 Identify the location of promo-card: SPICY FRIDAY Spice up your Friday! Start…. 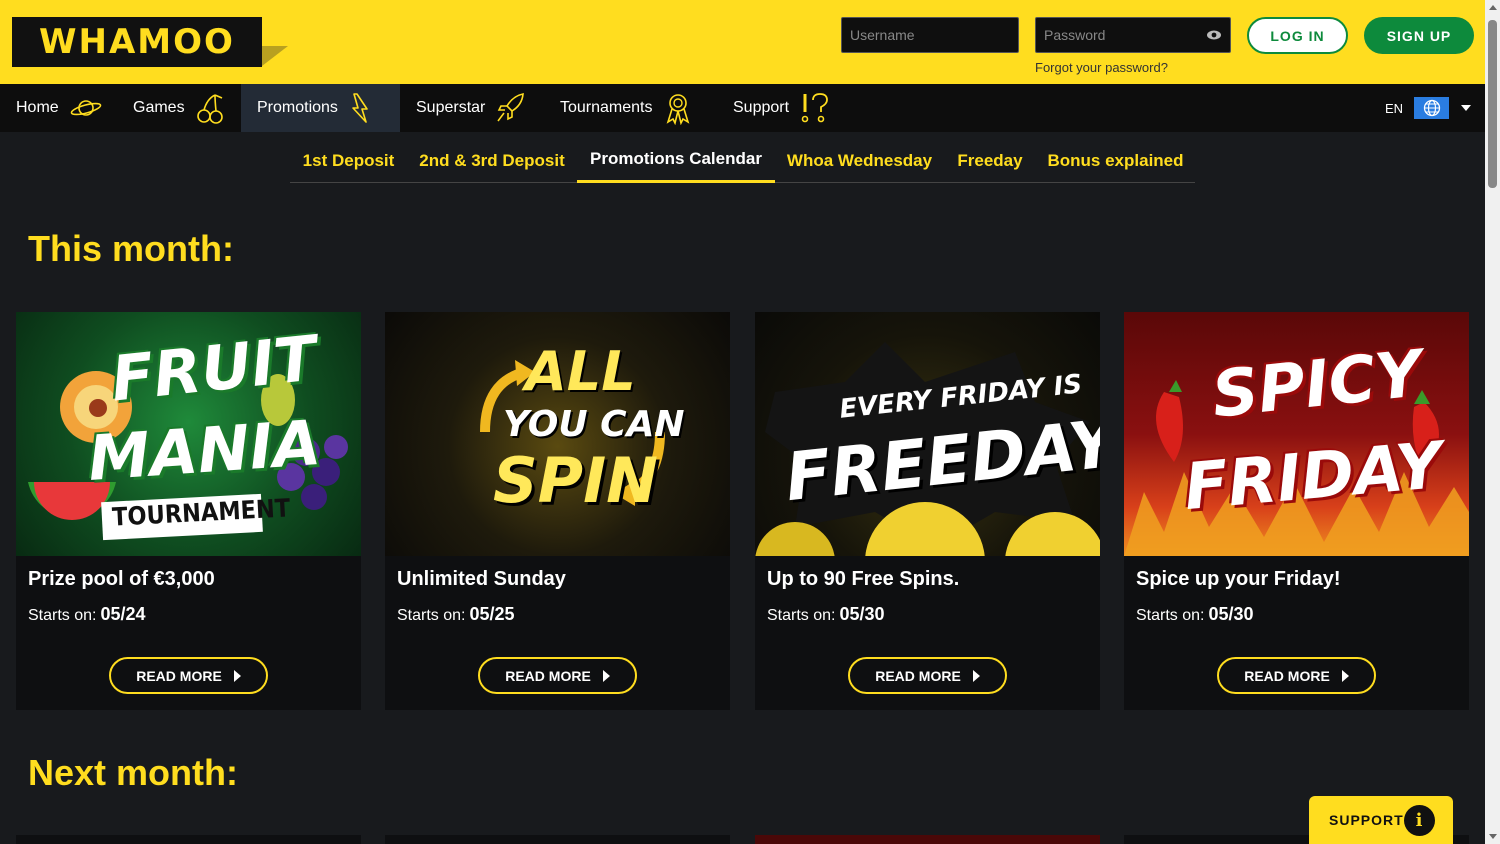
(1296, 511).